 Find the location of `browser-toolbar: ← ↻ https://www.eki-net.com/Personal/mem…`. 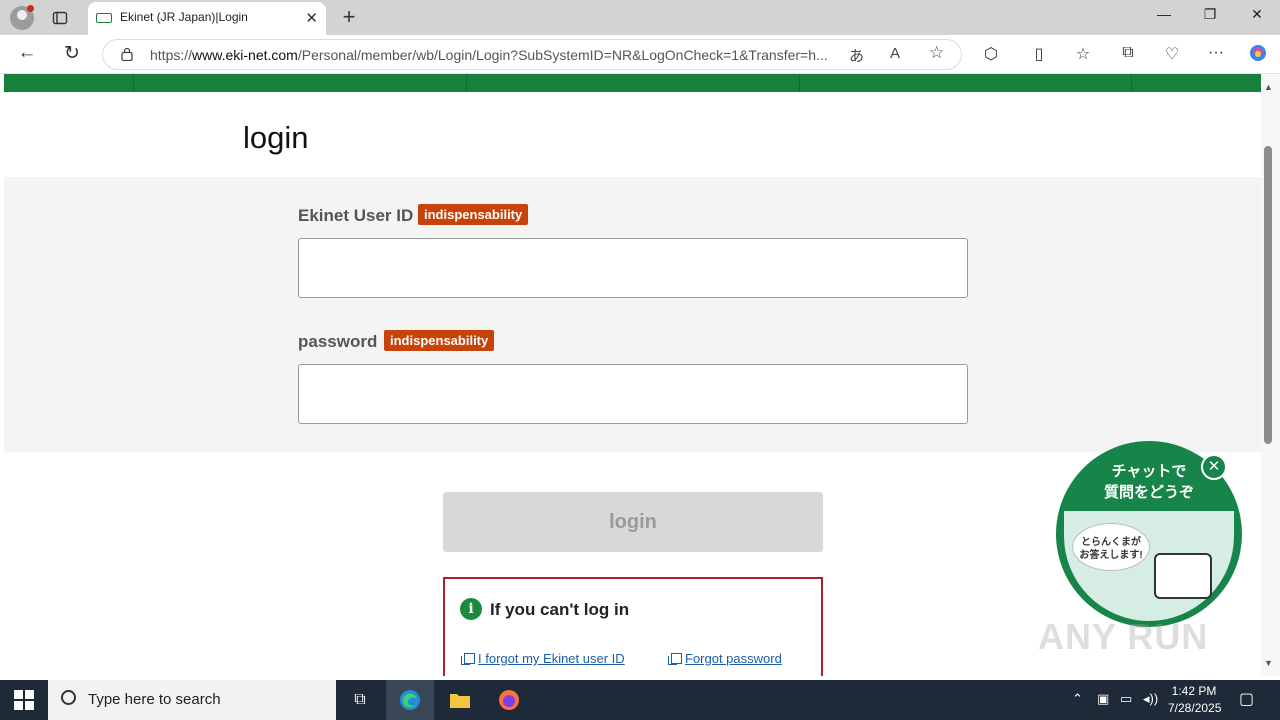

browser-toolbar: ← ↻ https://www.eki-net.com/Personal/mem… is located at coordinates (640, 54).